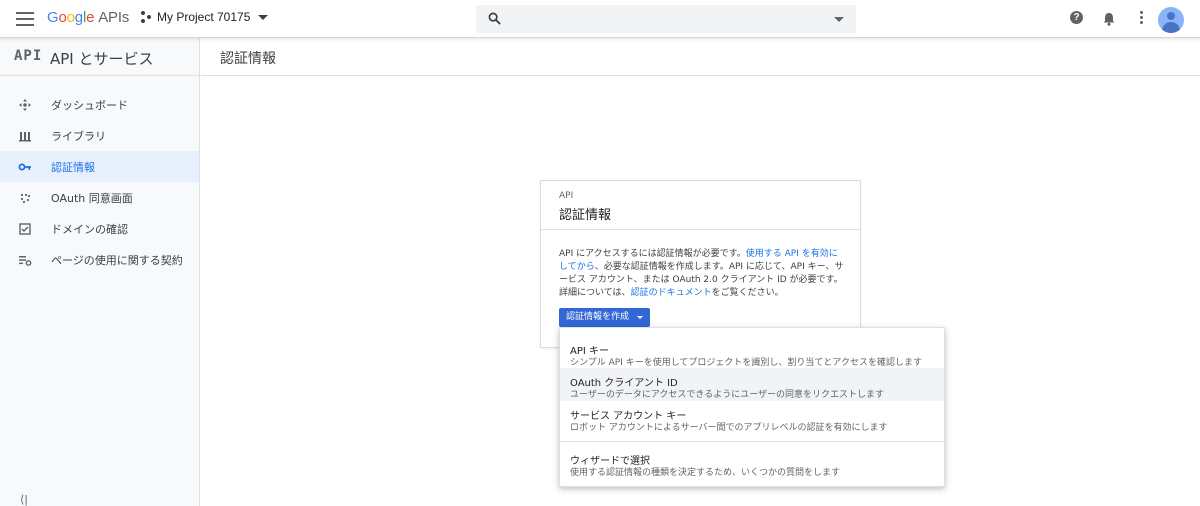  Describe the element at coordinates (1171, 20) in the screenshot. I see `user-avatar` at that location.